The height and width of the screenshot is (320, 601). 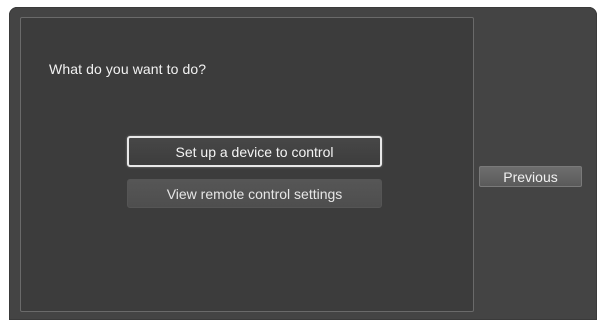 What do you see at coordinates (254, 193) in the screenshot?
I see `view-remote-settings-button: View remote control settings` at bounding box center [254, 193].